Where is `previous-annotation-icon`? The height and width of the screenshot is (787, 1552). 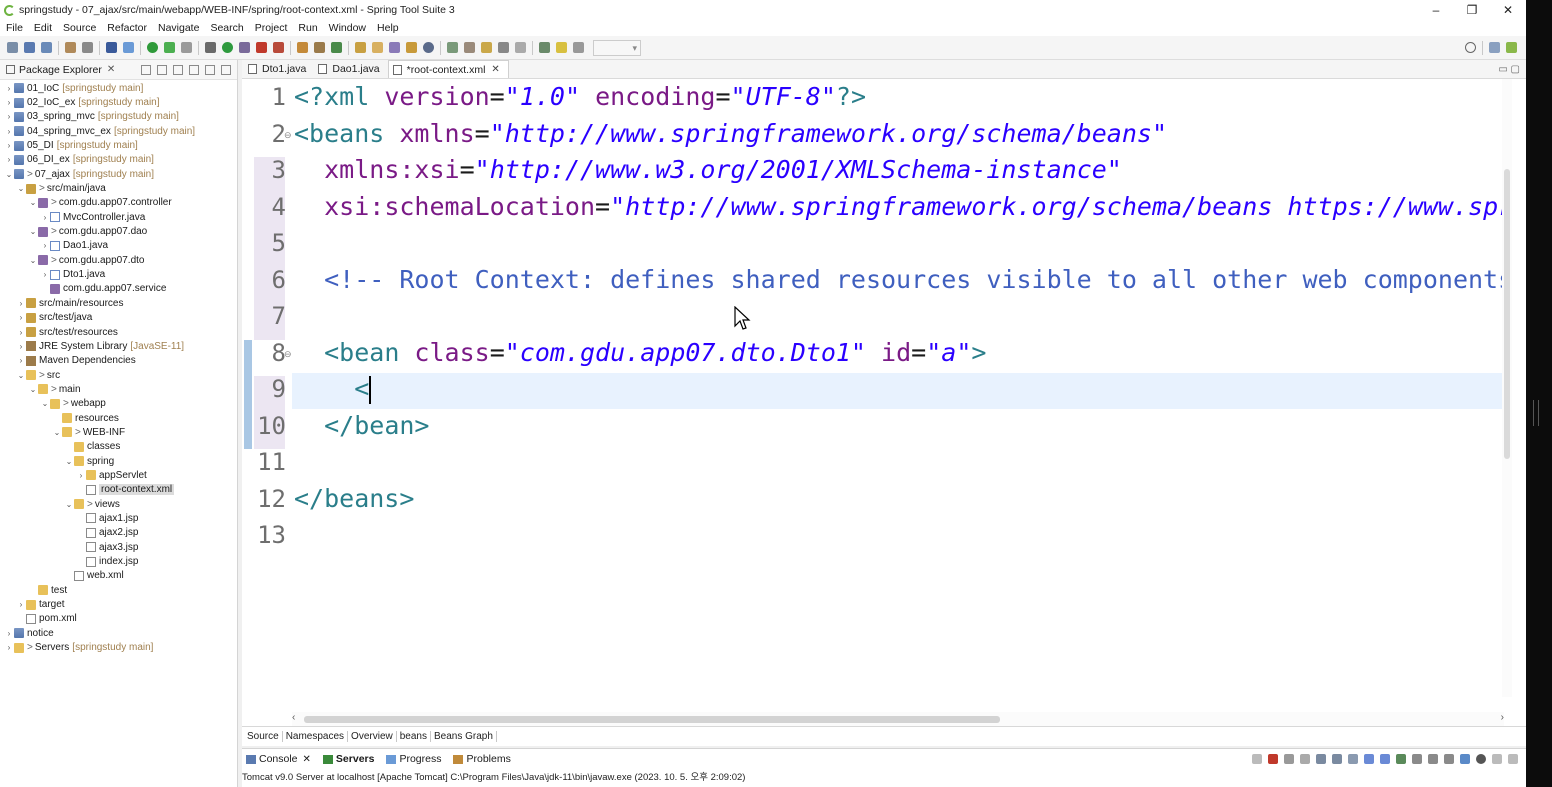 previous-annotation-icon is located at coordinates (469, 47).